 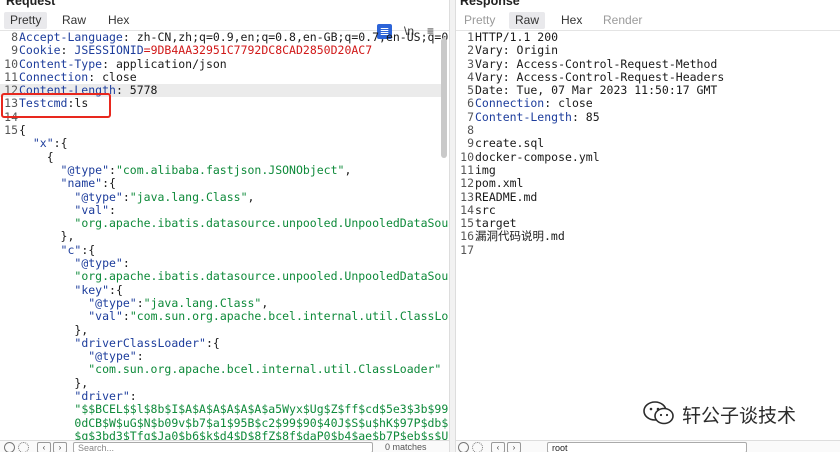 What do you see at coordinates (74, 20) in the screenshot?
I see `request-tab-raw: Raw` at bounding box center [74, 20].